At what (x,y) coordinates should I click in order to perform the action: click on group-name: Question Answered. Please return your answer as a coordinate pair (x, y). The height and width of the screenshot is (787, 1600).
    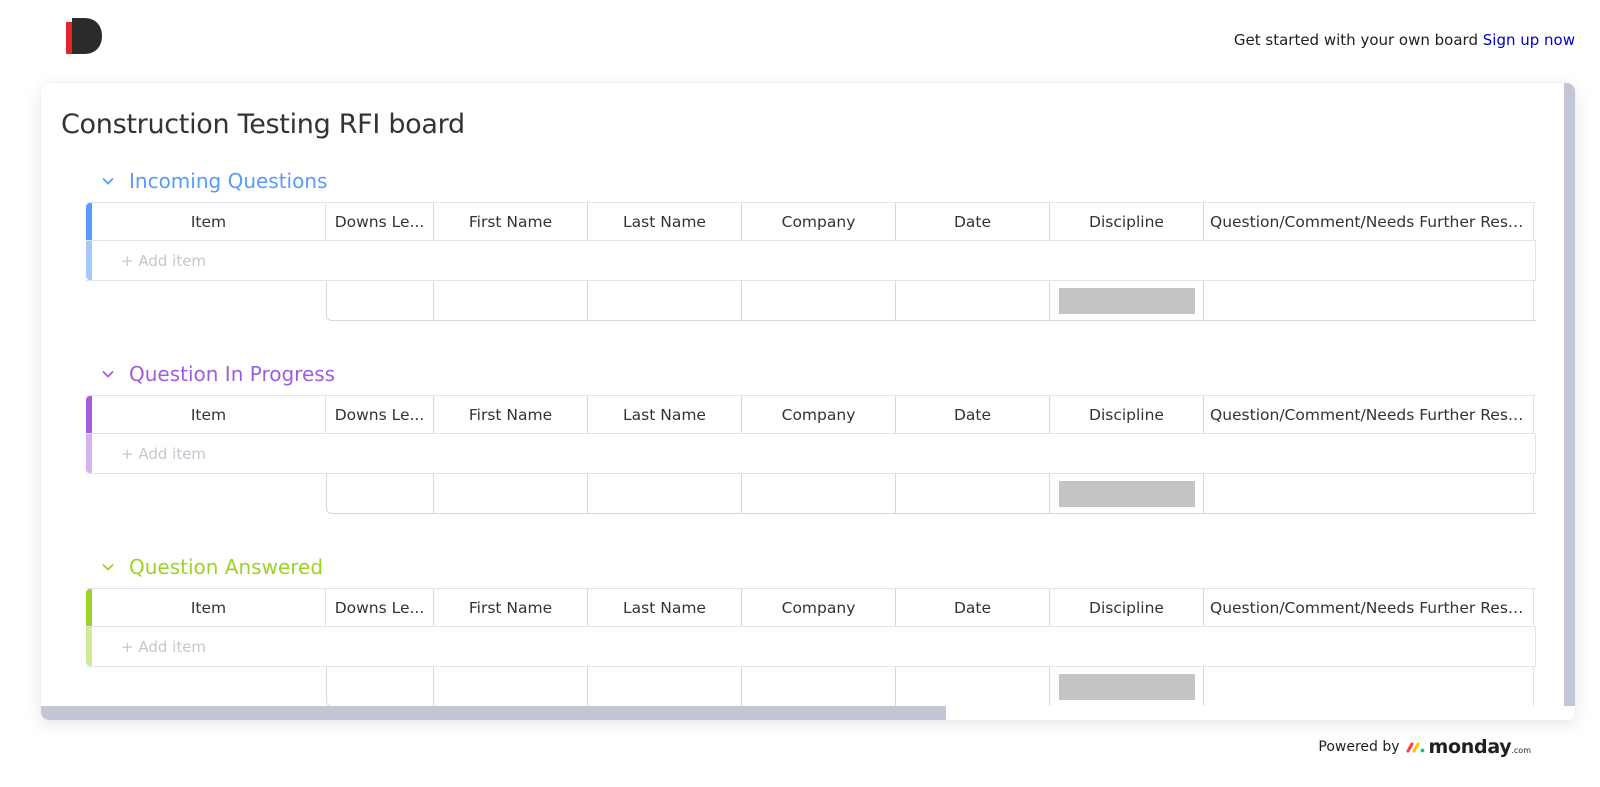
    Looking at the image, I should click on (226, 567).